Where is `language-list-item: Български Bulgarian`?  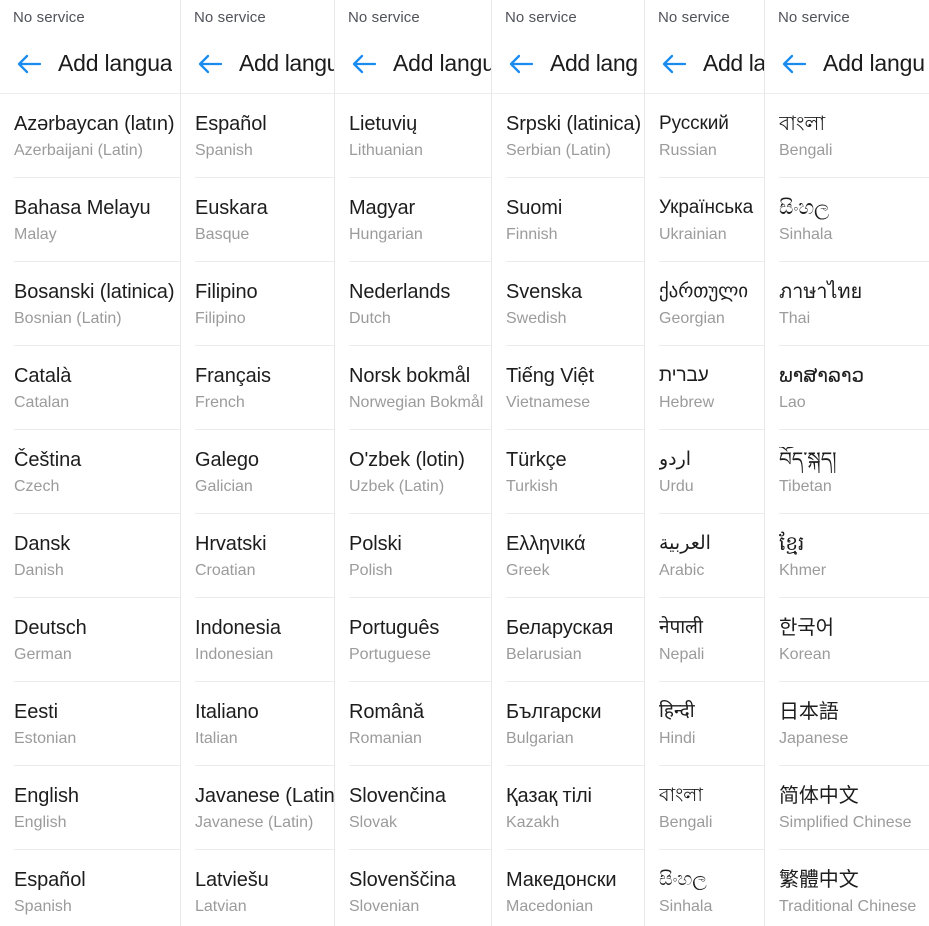 language-list-item: Български Bulgarian is located at coordinates (568, 724).